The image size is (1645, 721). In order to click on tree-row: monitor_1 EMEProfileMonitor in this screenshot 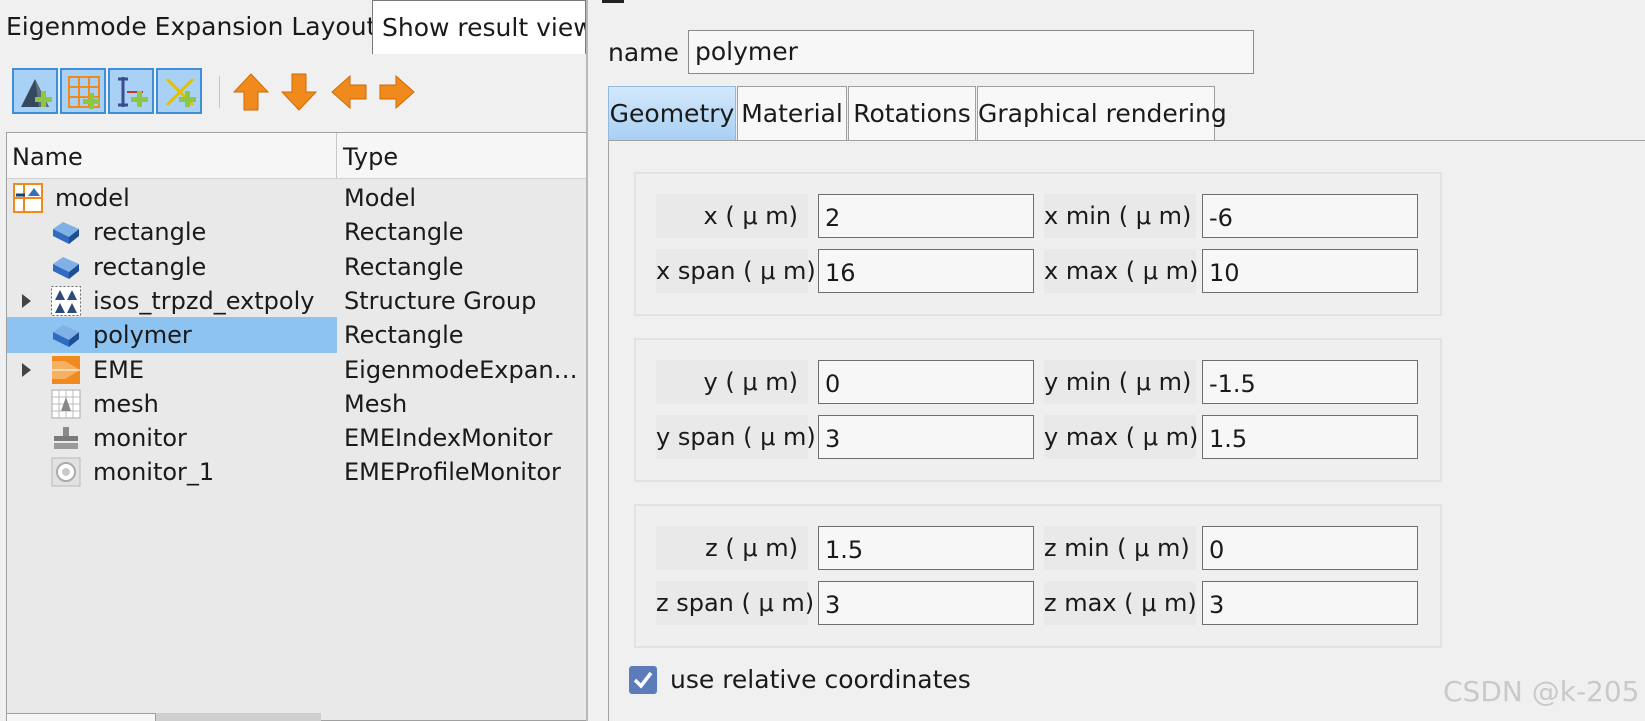, I will do `click(296, 472)`.